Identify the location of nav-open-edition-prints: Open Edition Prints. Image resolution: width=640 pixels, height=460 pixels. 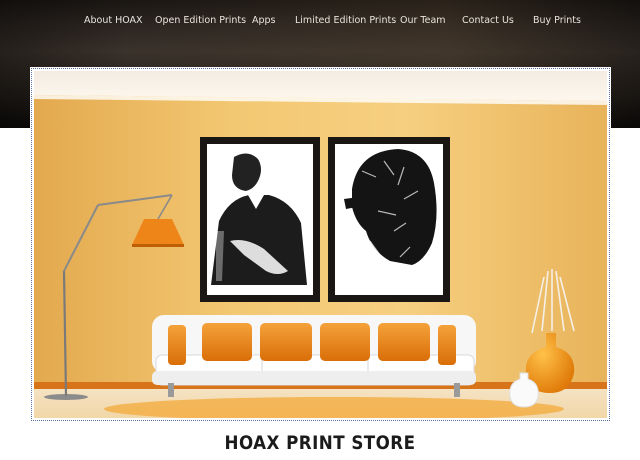
(200, 20).